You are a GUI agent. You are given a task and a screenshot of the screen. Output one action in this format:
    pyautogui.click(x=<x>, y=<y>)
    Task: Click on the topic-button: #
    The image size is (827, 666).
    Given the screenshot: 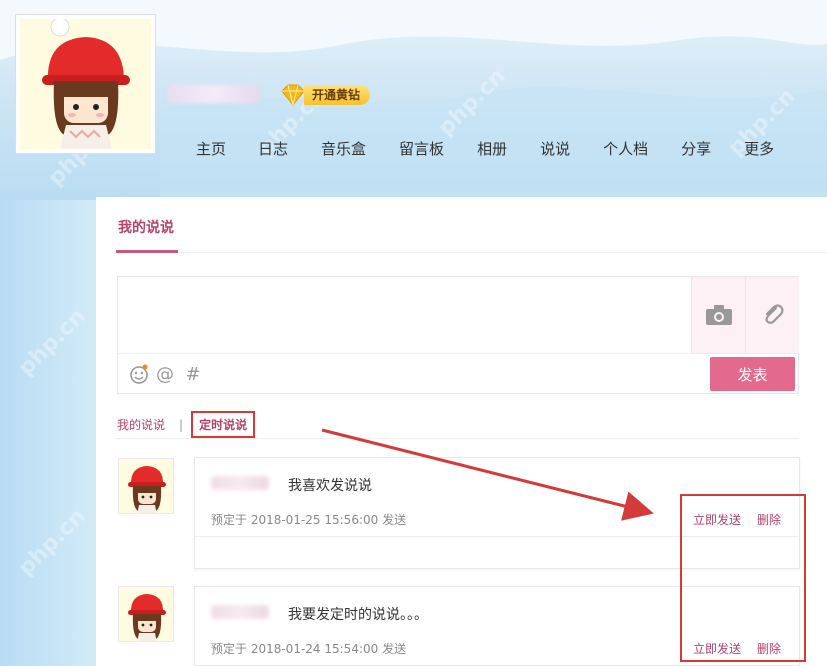 What is the action you would take?
    pyautogui.click(x=193, y=374)
    